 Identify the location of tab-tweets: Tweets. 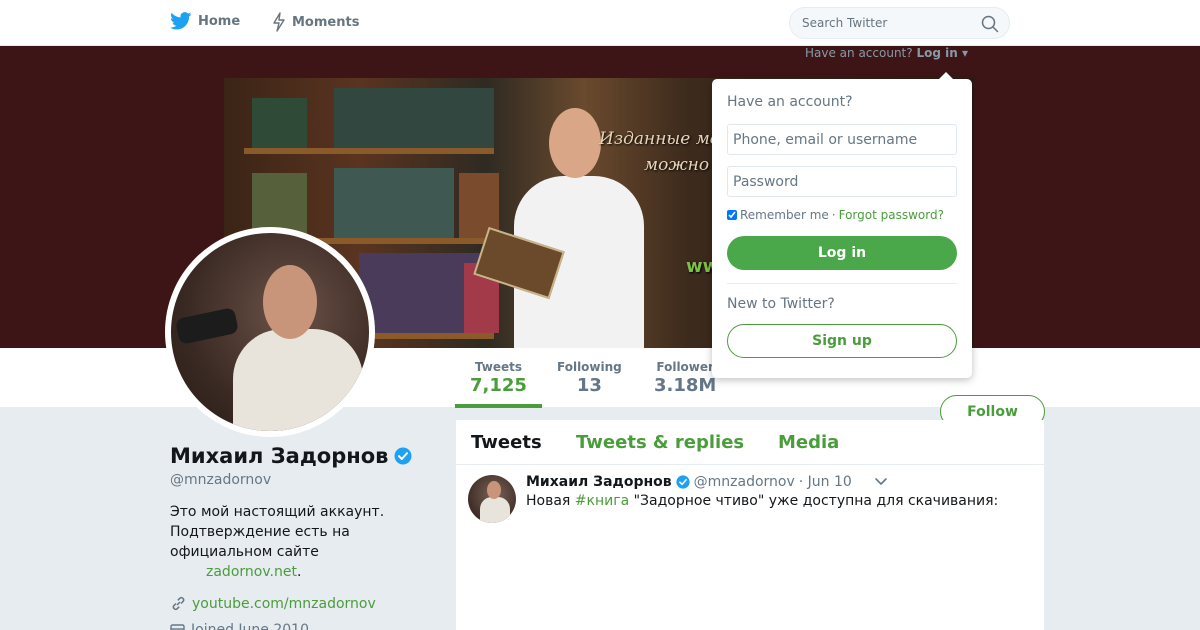
(506, 442).